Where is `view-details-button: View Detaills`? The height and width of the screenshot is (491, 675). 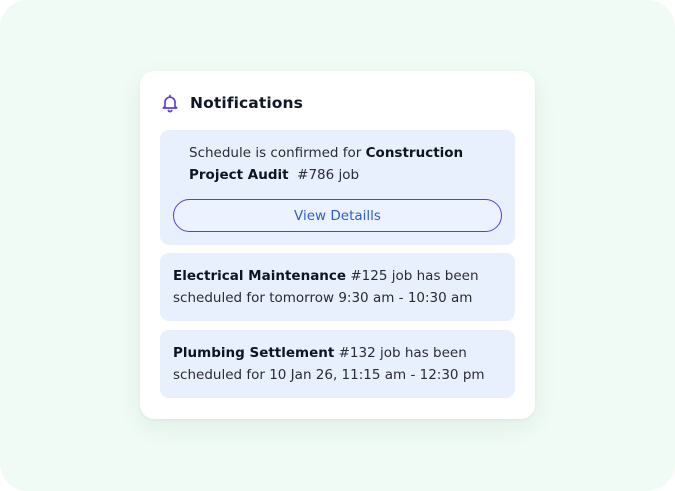 view-details-button: View Detaills is located at coordinates (337, 215).